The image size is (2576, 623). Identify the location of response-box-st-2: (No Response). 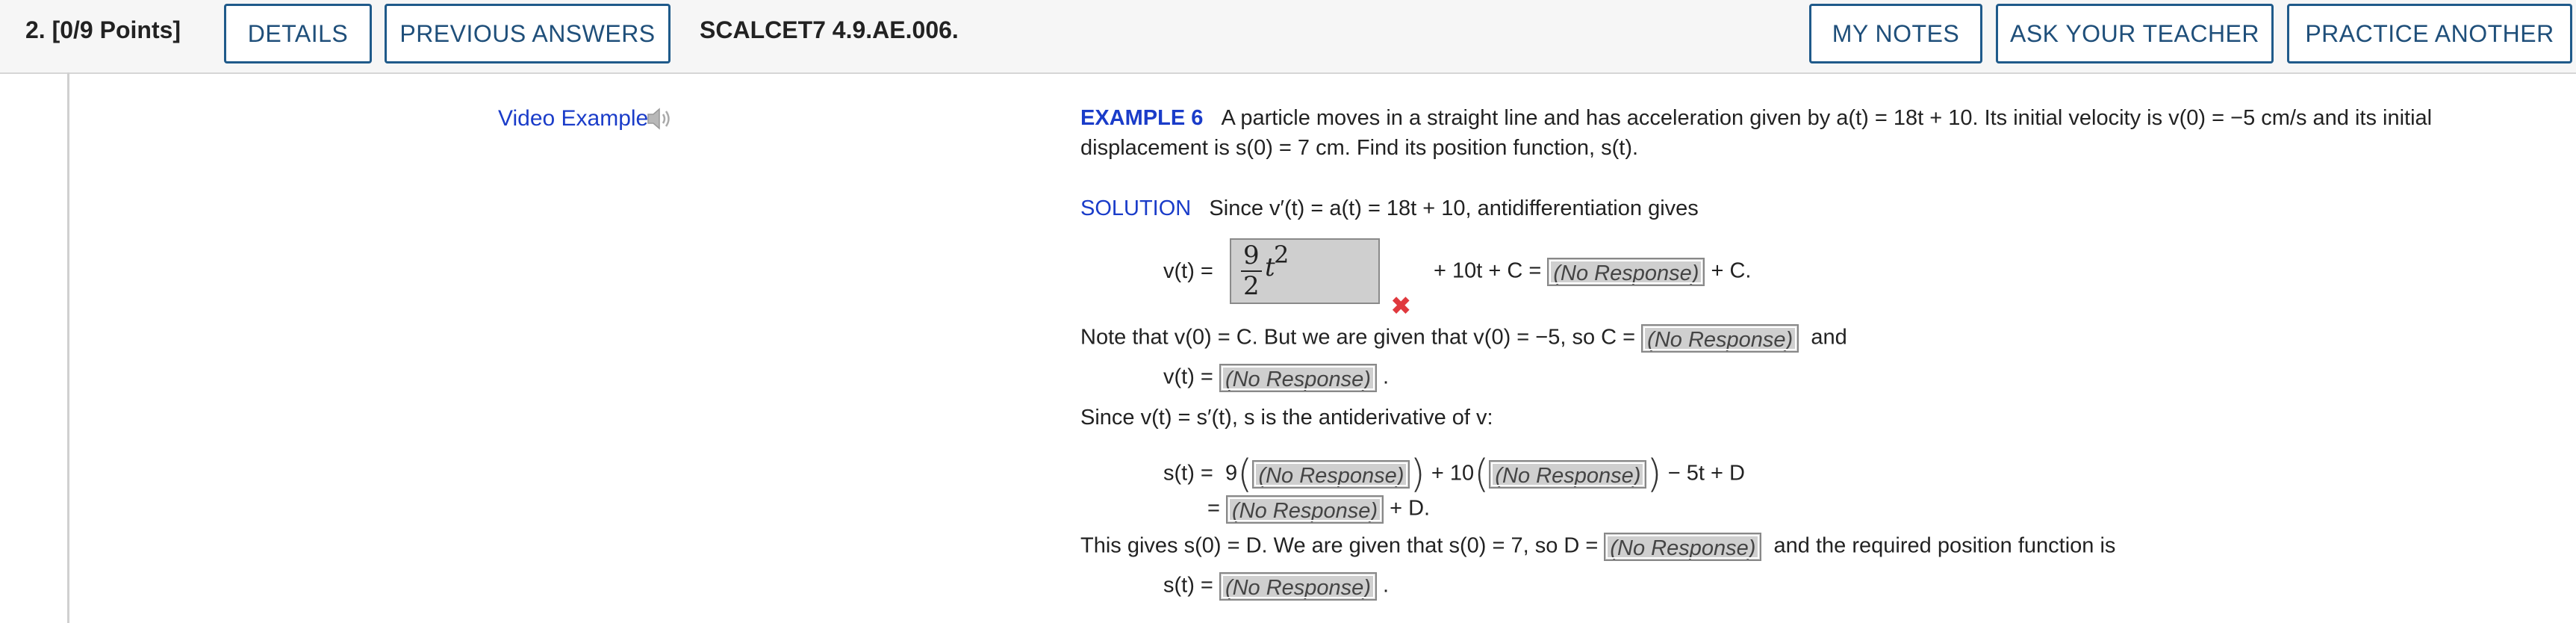
(1568, 475).